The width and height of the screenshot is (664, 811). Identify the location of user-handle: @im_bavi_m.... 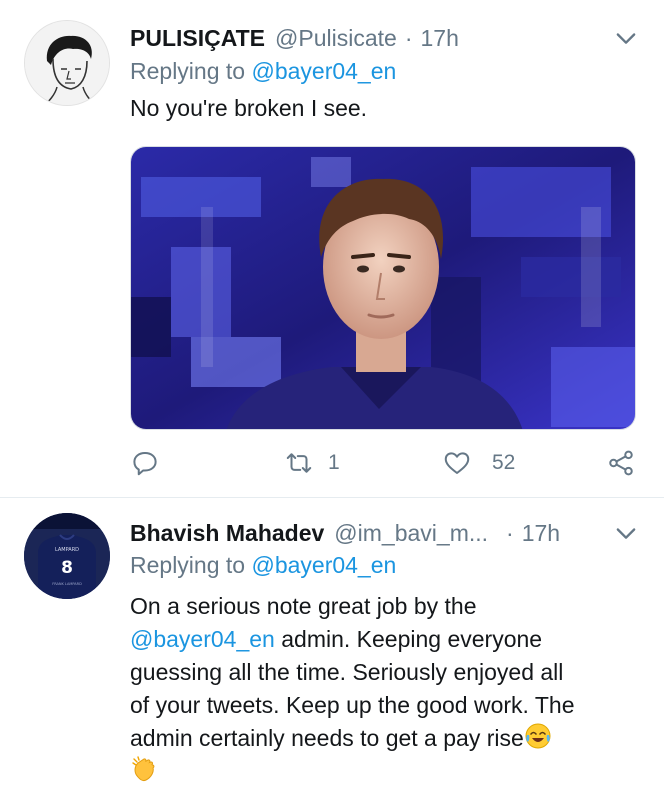
(411, 533).